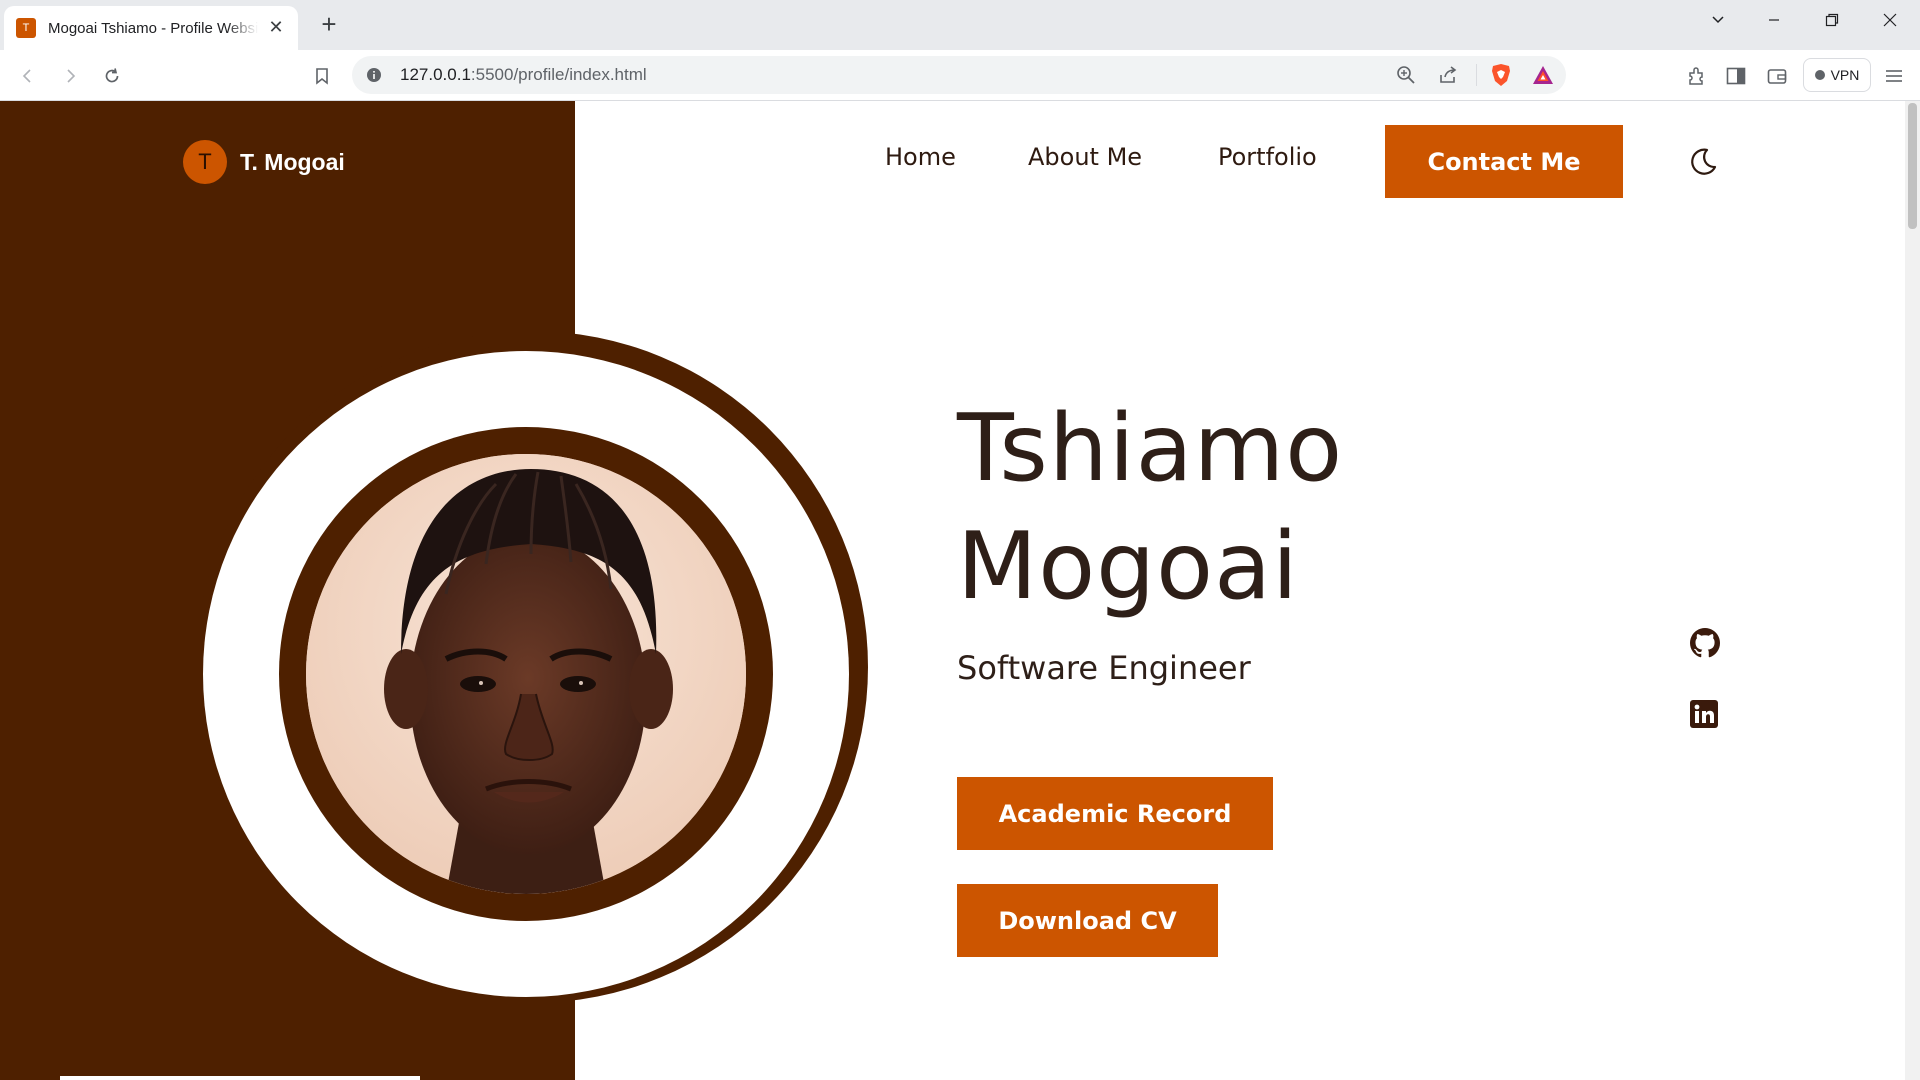  I want to click on browser-toolbar: 127.0.0.1:5500/profile/index.html VPN, so click(960, 75).